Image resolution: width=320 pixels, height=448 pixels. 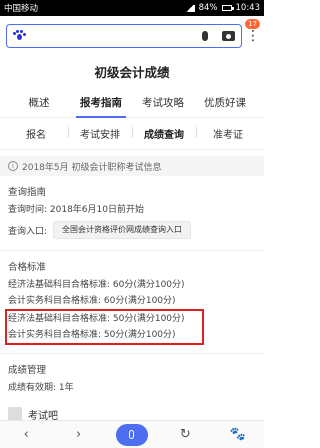 I want to click on tab-admission-ticket: 准考证, so click(x=228, y=133).